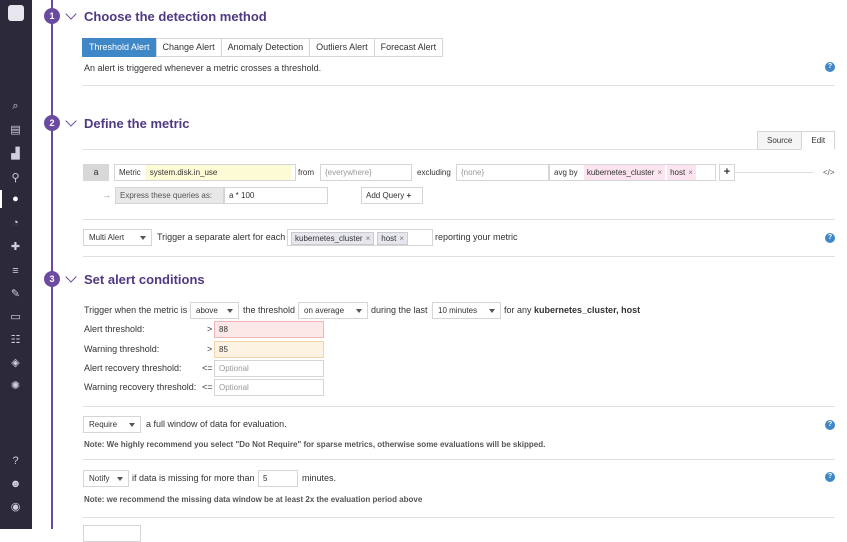  What do you see at coordinates (133, 368) in the screenshot?
I see `alert-recovery-label: Alert recovery threshold:` at bounding box center [133, 368].